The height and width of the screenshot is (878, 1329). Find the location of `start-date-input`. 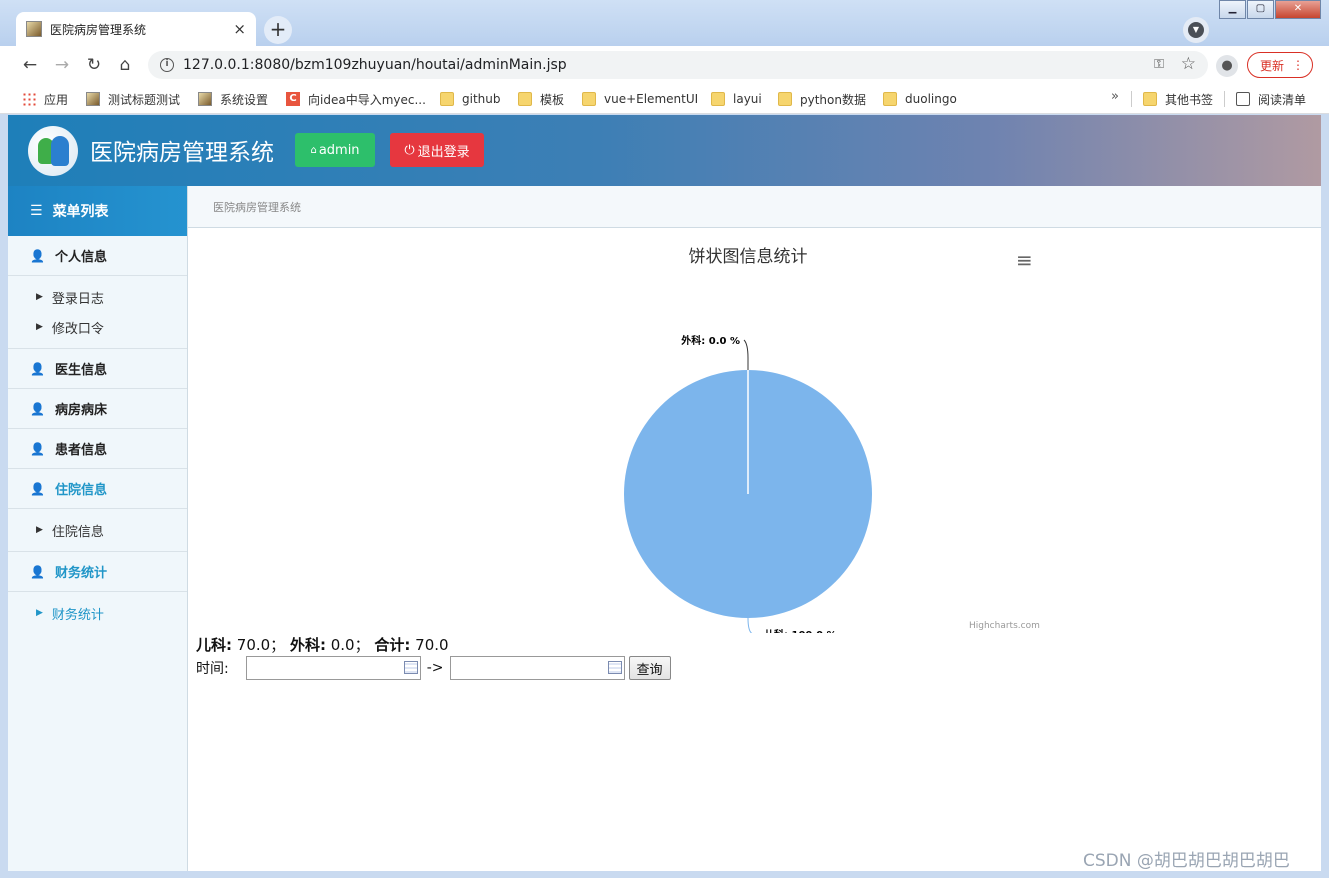

start-date-input is located at coordinates (333, 668).